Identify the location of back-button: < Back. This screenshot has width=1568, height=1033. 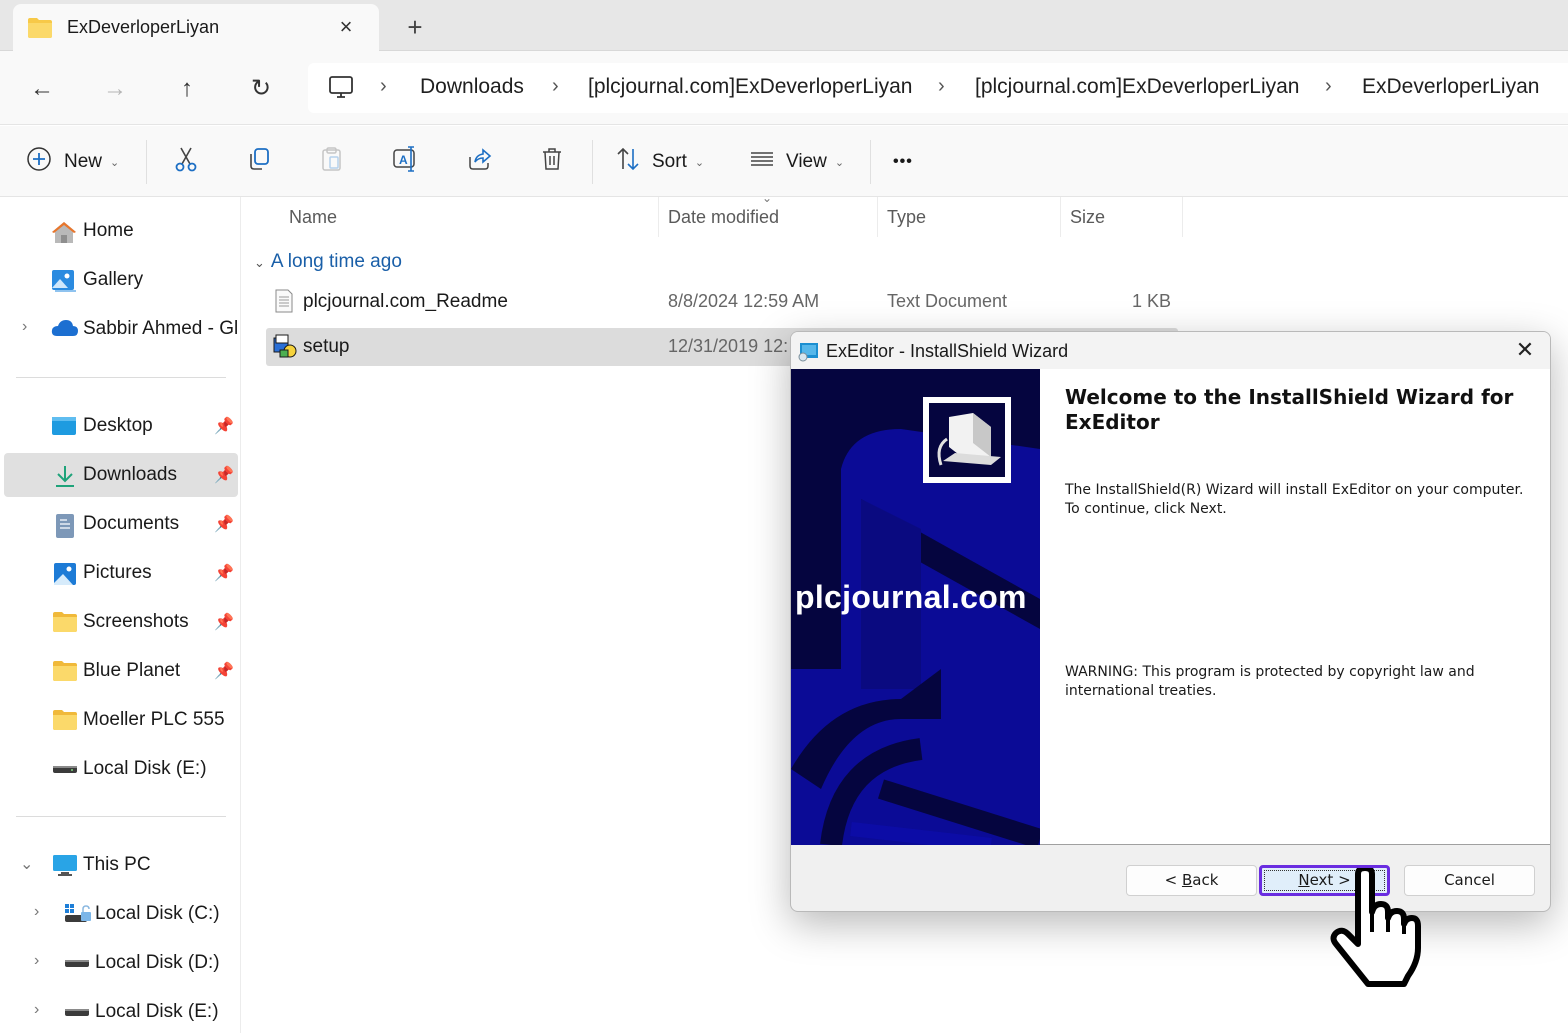
(1191, 880).